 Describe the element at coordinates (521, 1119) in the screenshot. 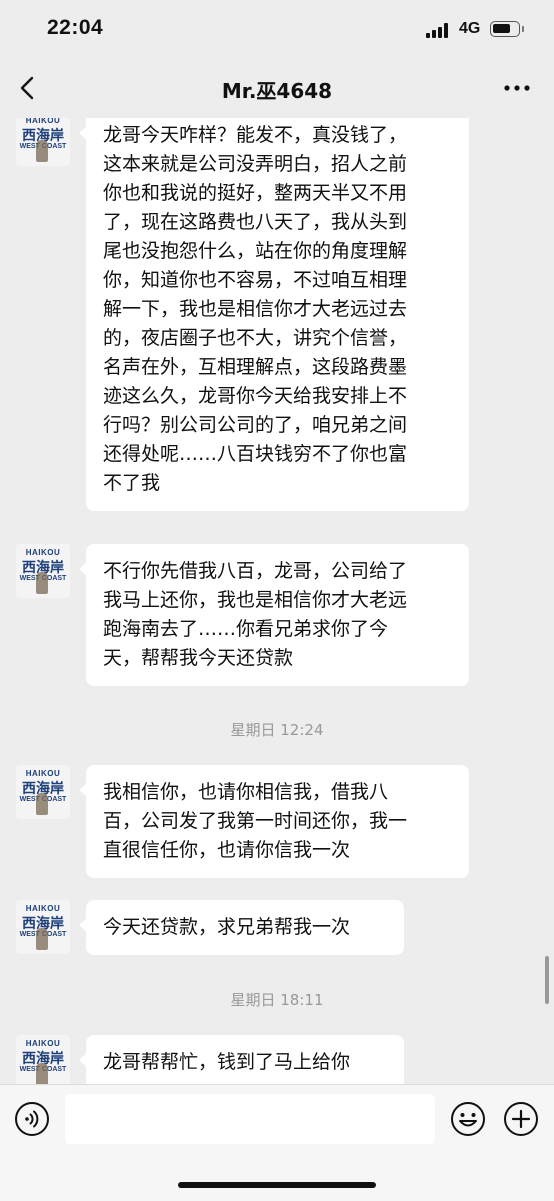

I see `plus-icon` at that location.